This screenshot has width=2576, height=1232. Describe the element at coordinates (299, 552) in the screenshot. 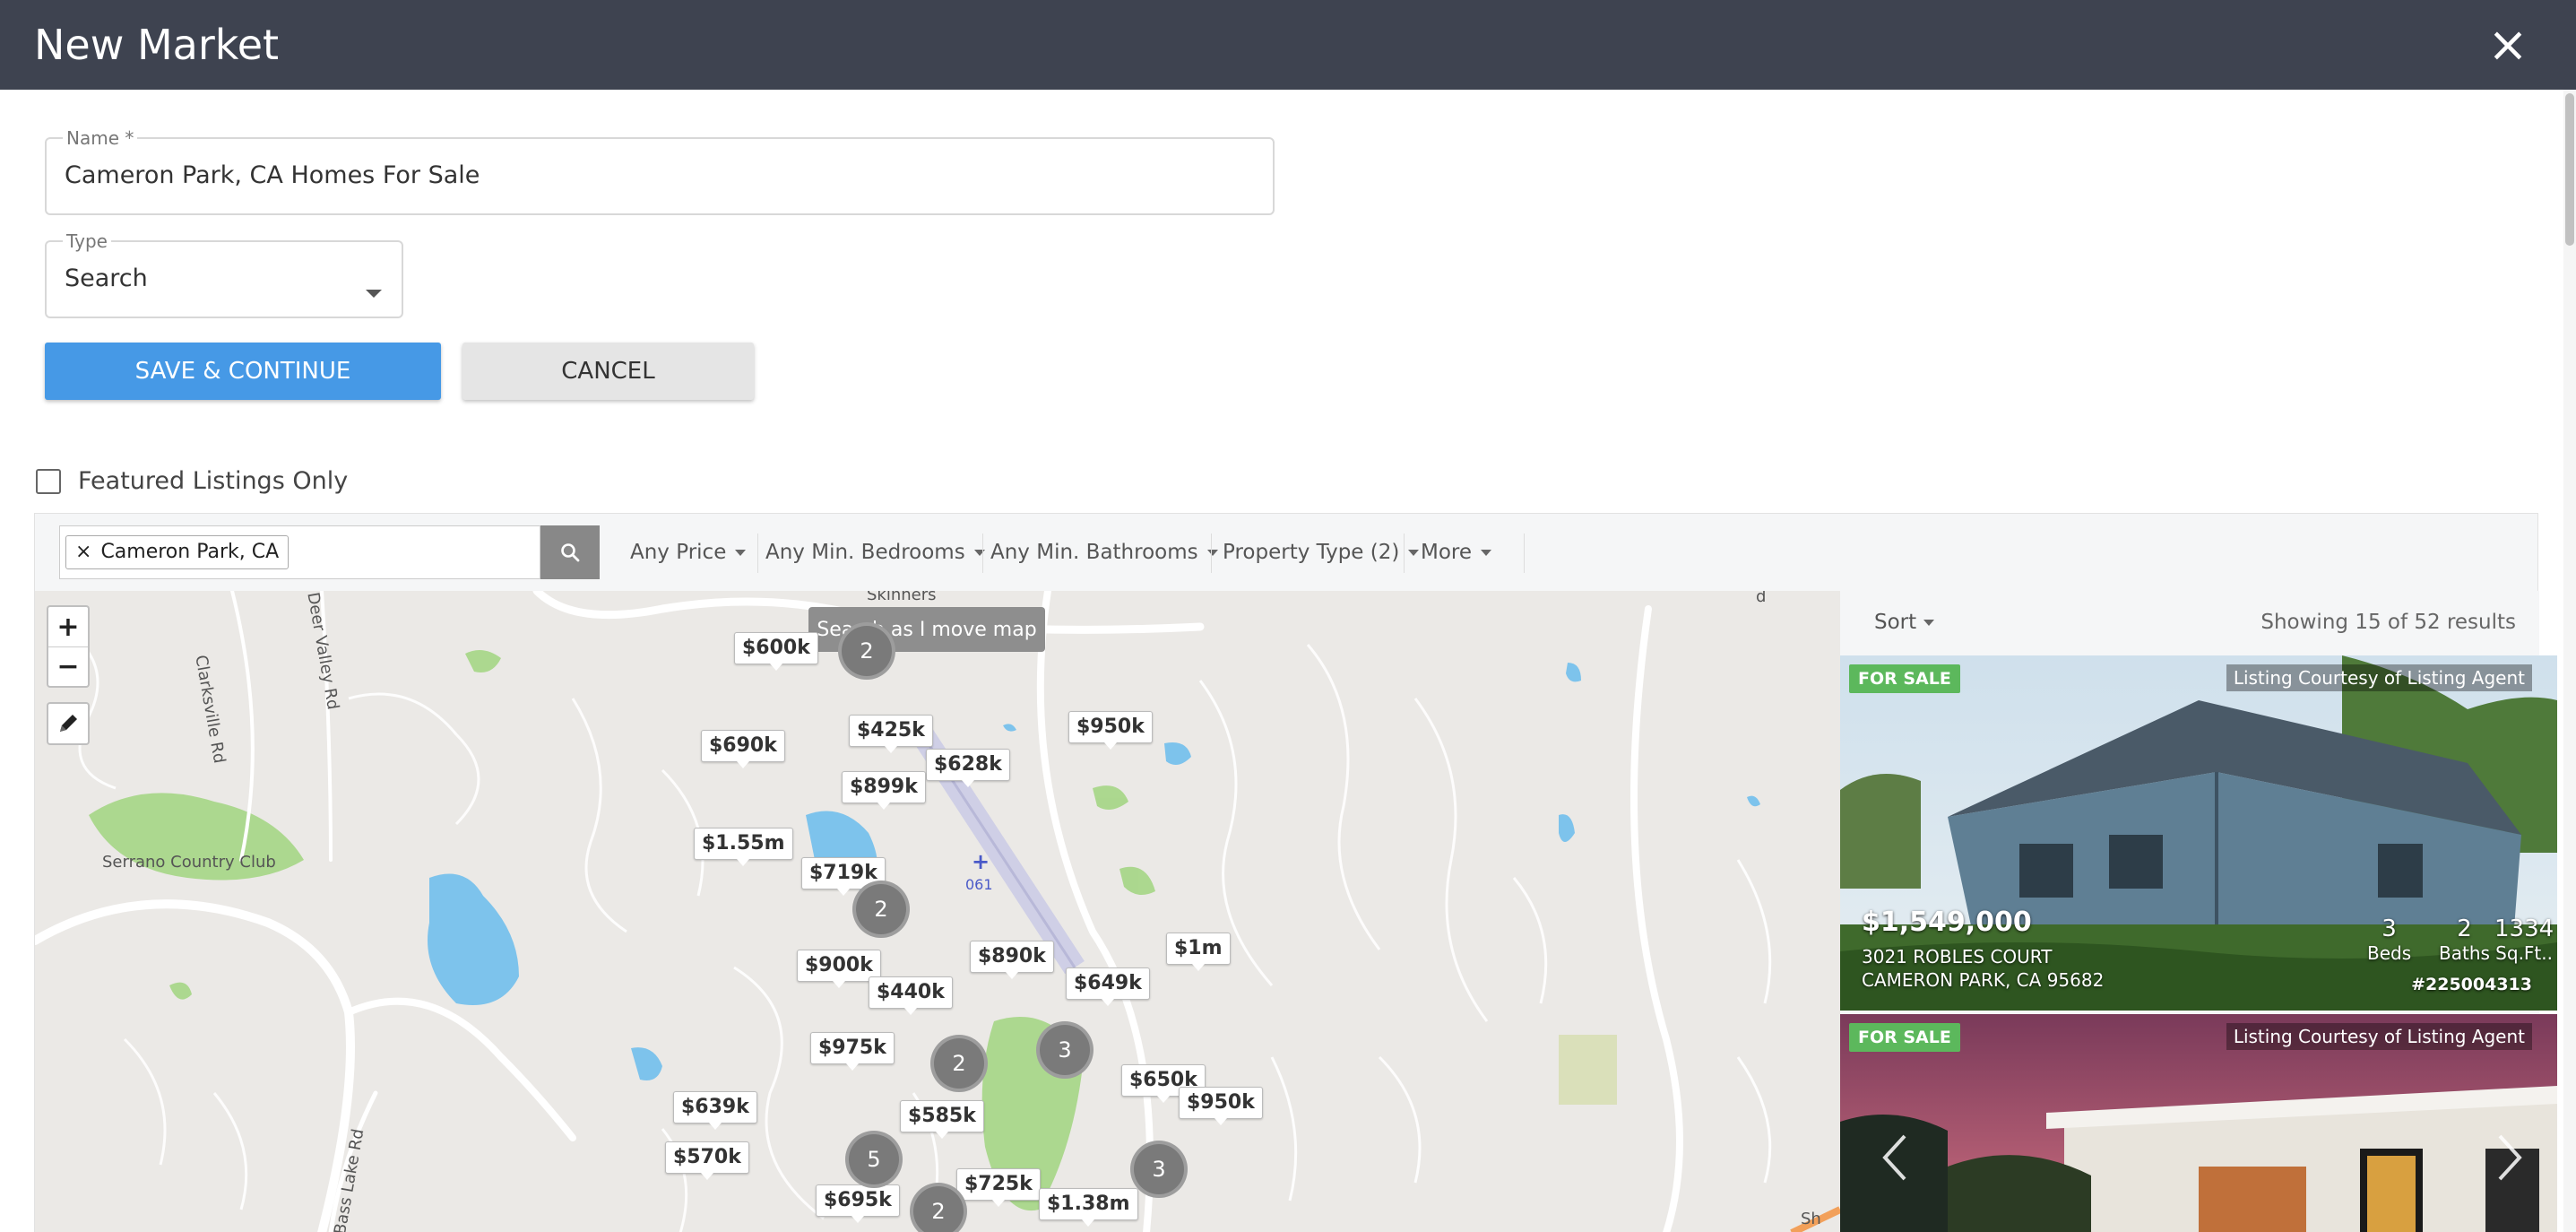

I see `location-search-input: × Cameron Park, CA` at that location.